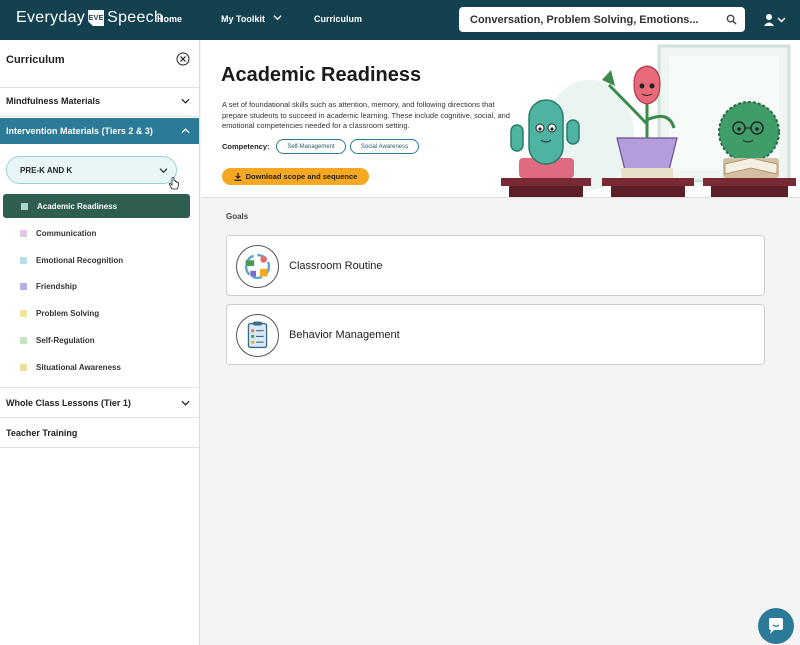 This screenshot has height=645, width=800. What do you see at coordinates (183, 59) in the screenshot?
I see `close-icon` at bounding box center [183, 59].